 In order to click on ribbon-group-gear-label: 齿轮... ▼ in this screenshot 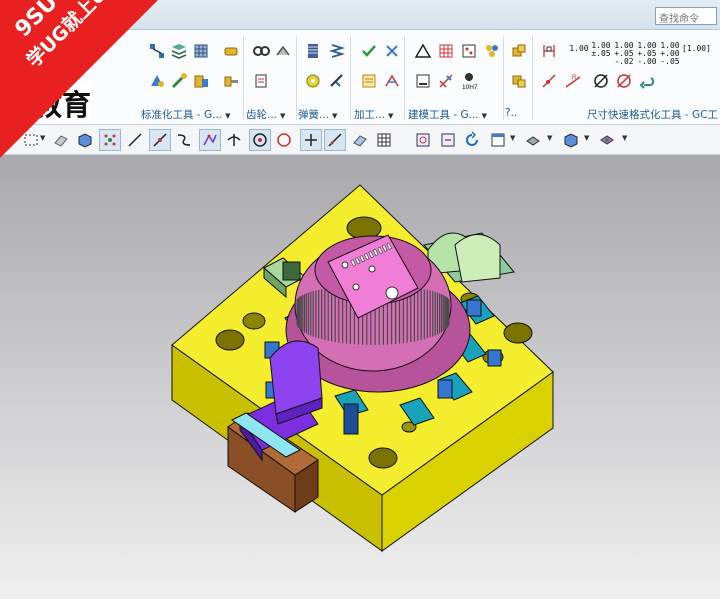, I will do `click(265, 114)`.